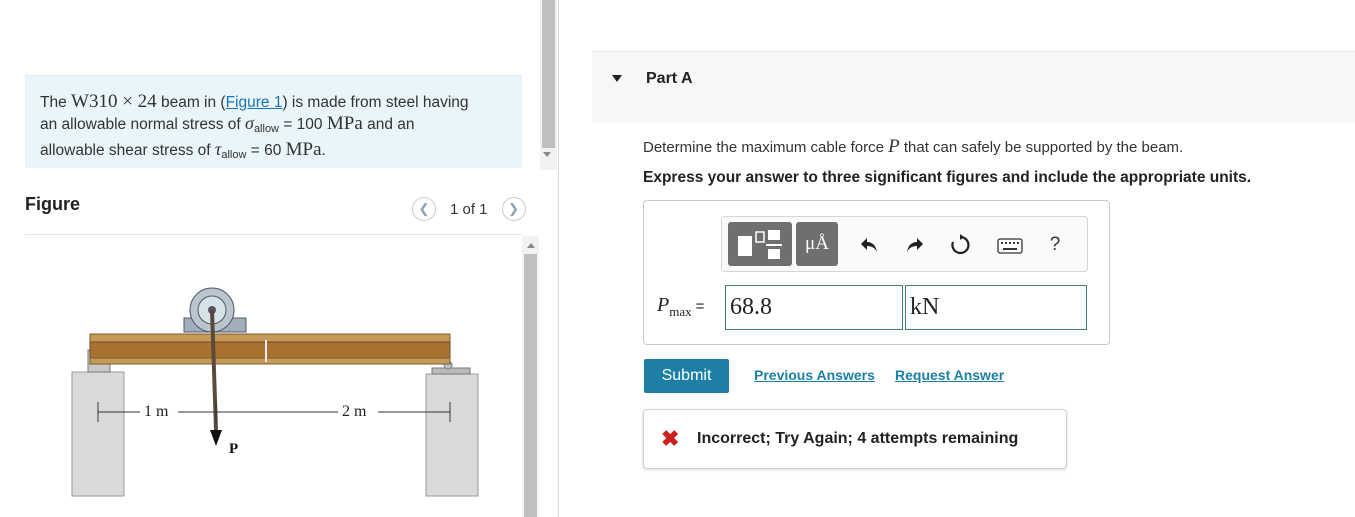 This screenshot has width=1355, height=517. Describe the element at coordinates (98, 434) in the screenshot. I see `left-pillar` at that location.